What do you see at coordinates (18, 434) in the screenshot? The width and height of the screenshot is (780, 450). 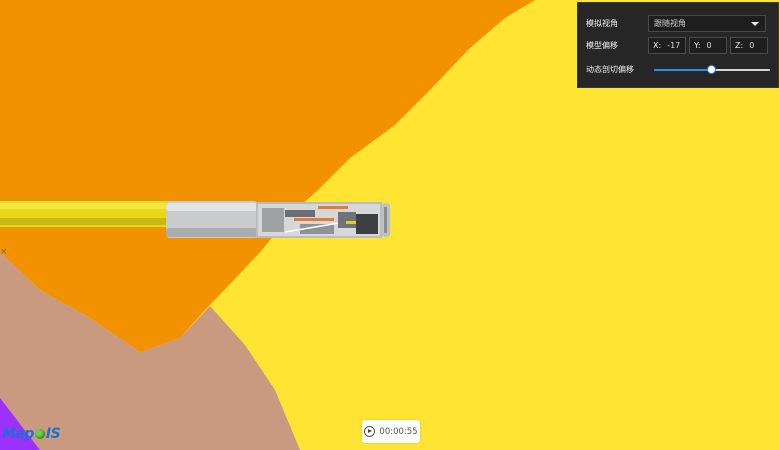 I see `logo-text-left: Map` at bounding box center [18, 434].